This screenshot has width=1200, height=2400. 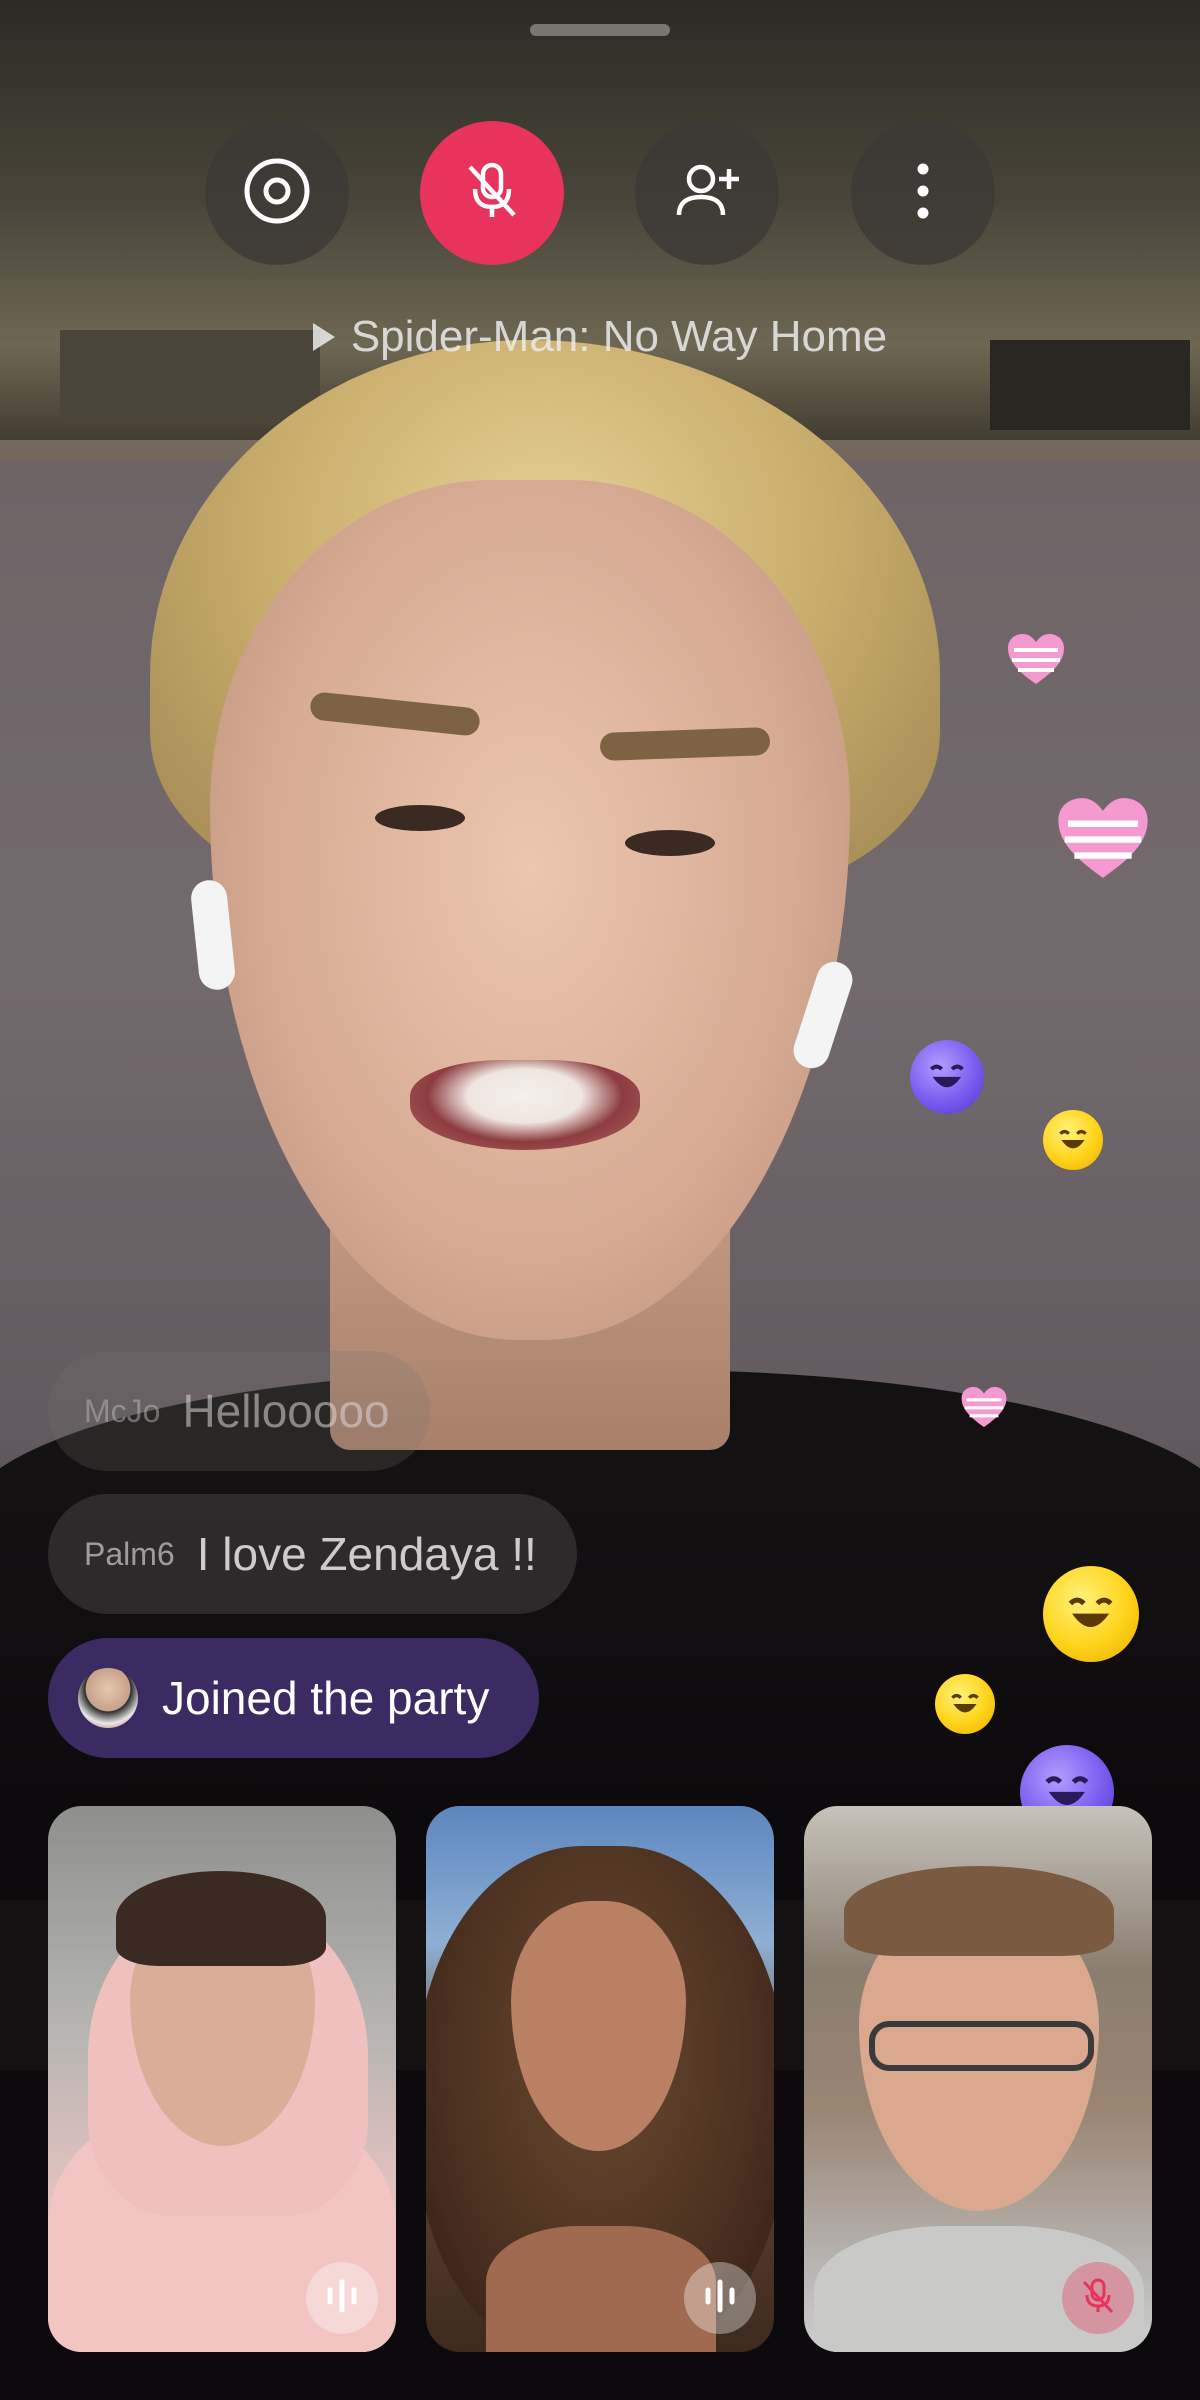 What do you see at coordinates (122, 1410) in the screenshot?
I see `chat-username: McJo` at bounding box center [122, 1410].